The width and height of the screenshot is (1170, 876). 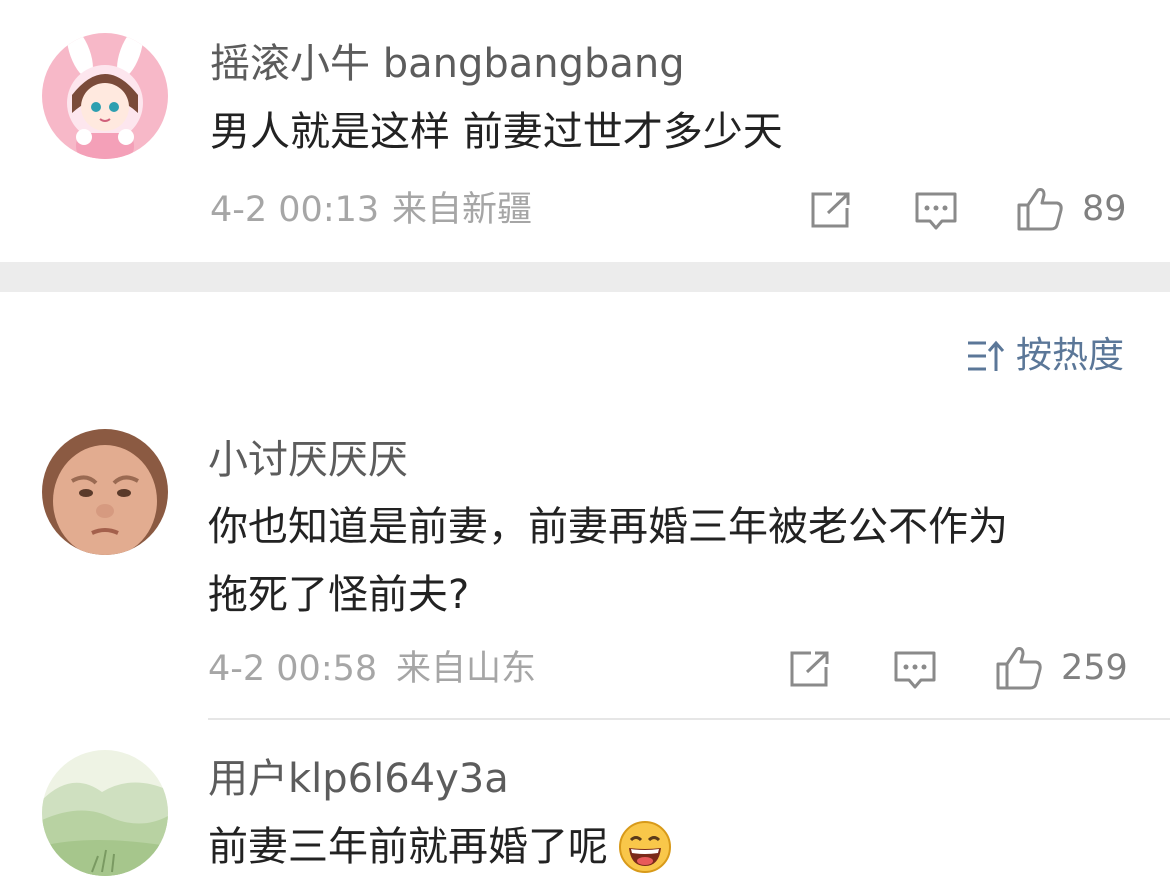 What do you see at coordinates (462, 210) in the screenshot?
I see `comment-location: 来自新疆` at bounding box center [462, 210].